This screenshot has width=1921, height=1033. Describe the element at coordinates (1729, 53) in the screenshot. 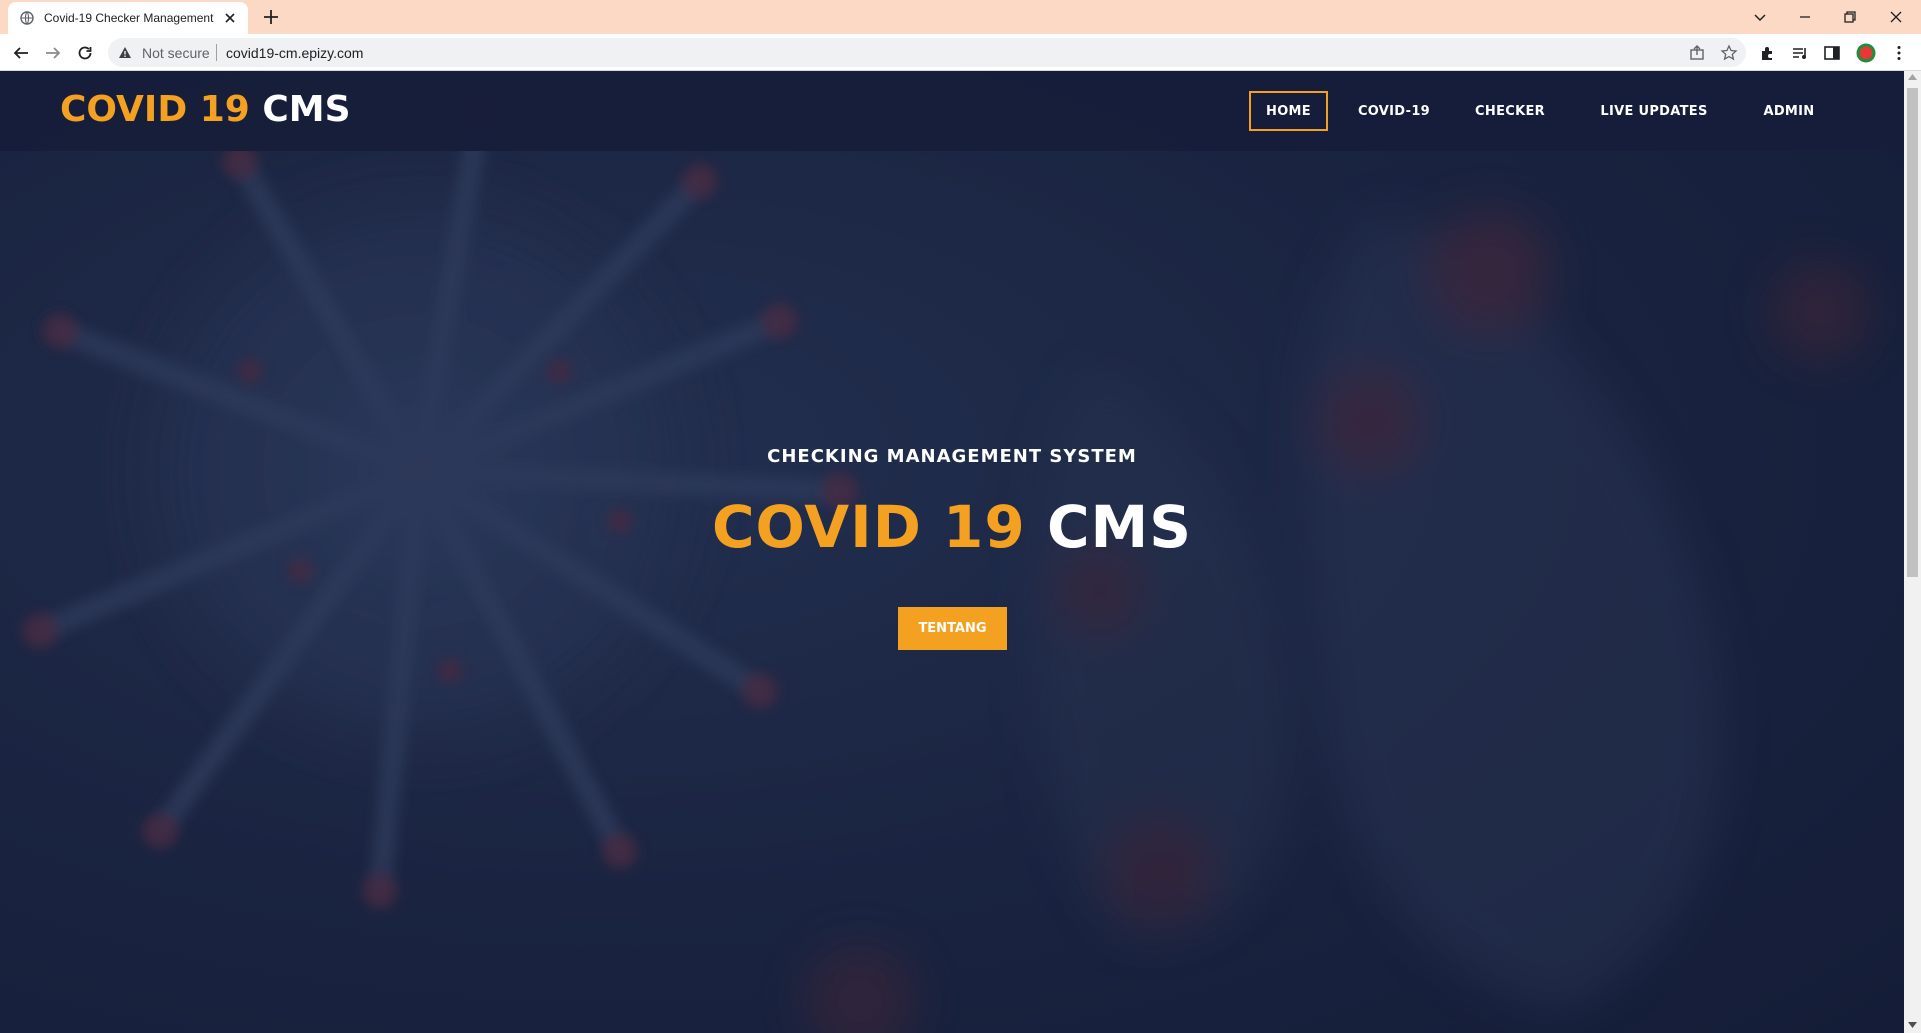

I see `star-icon` at that location.